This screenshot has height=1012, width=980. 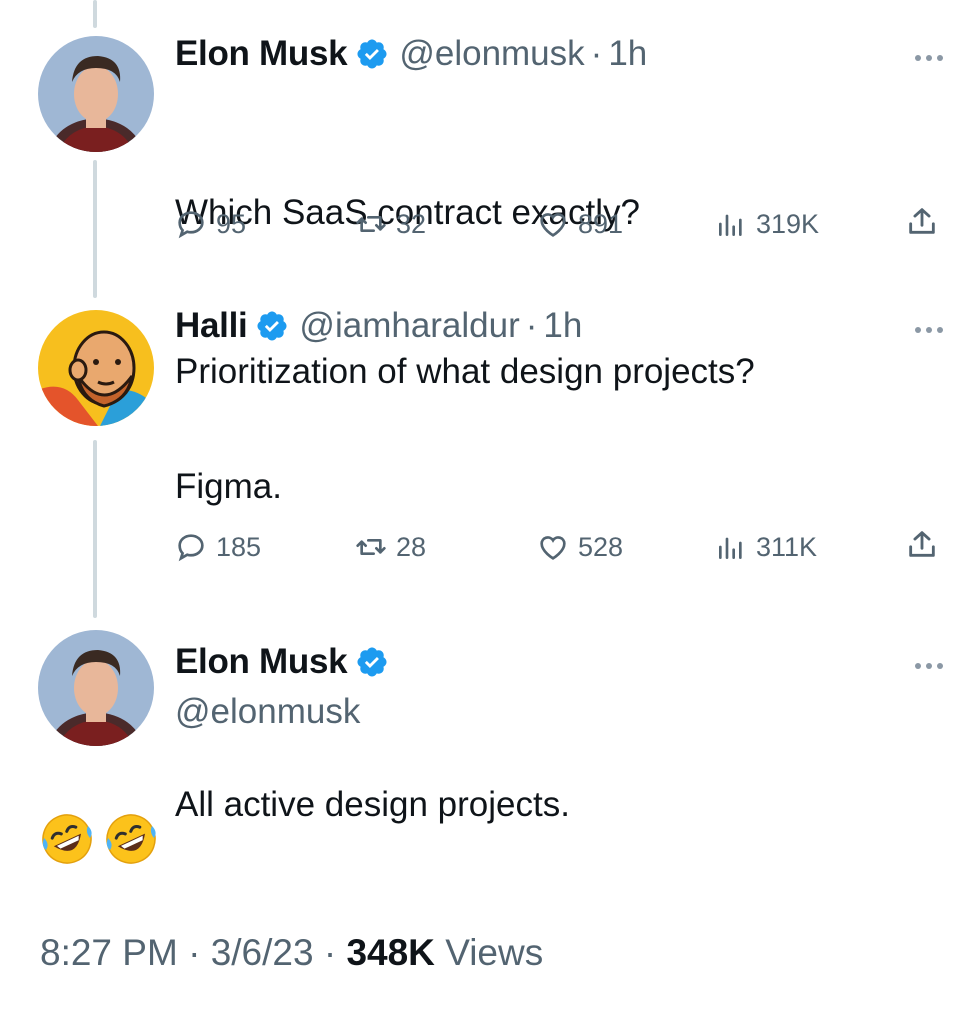 I want to click on views-label: Views, so click(x=494, y=952).